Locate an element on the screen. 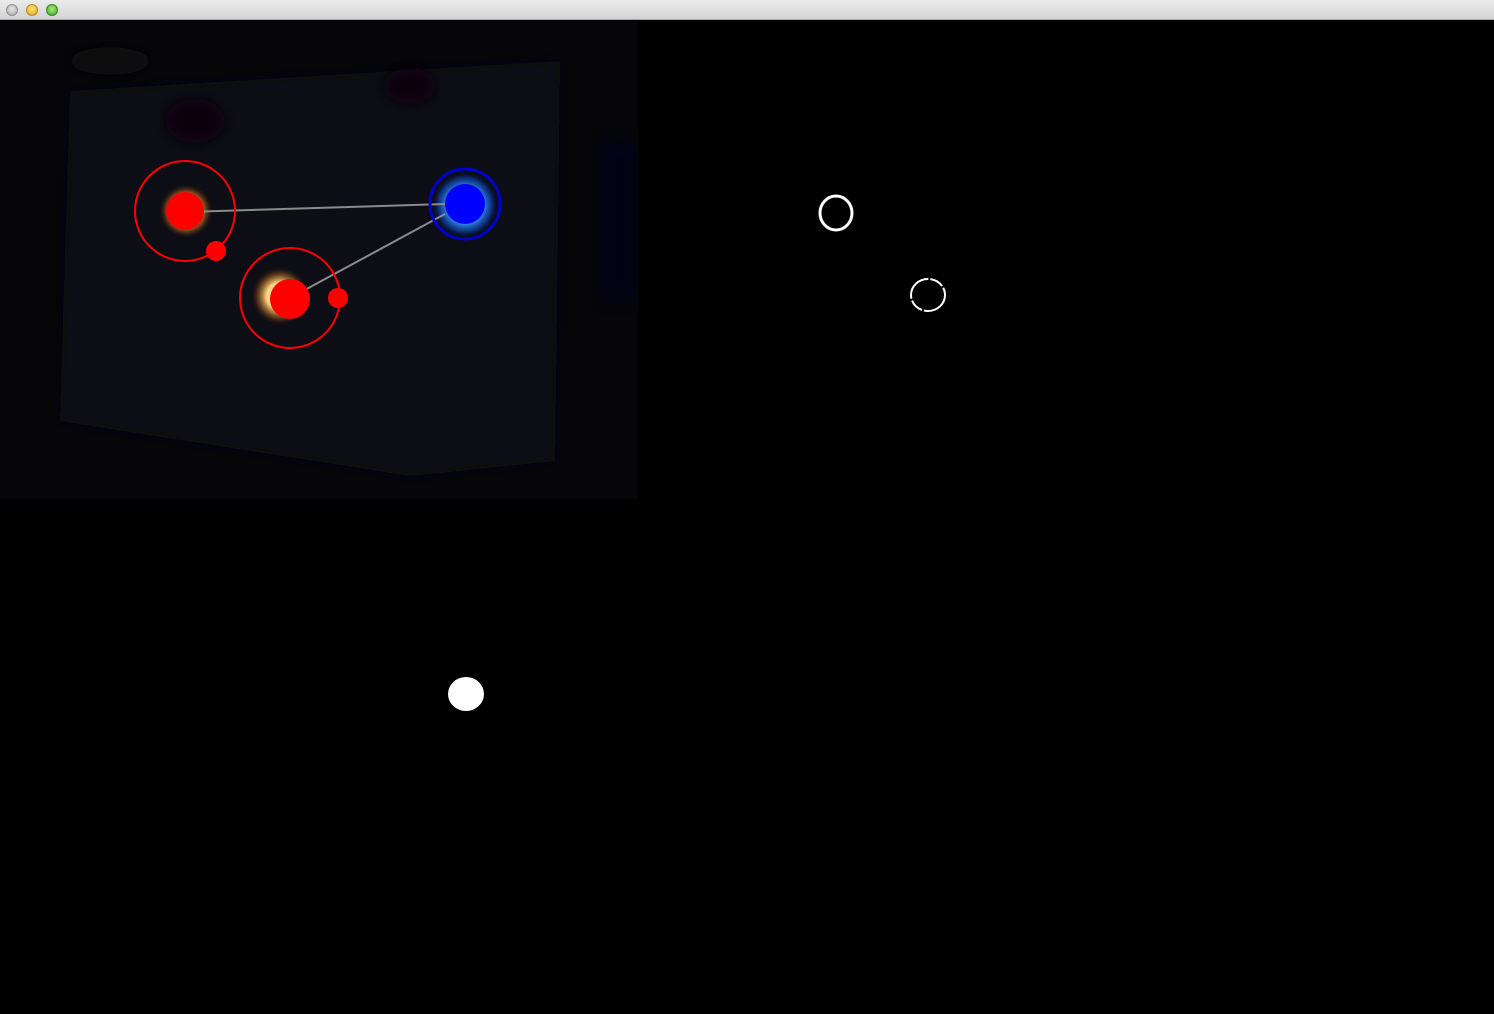 Image resolution: width=1494 pixels, height=1014 pixels. blue-marker-dot is located at coordinates (465, 204).